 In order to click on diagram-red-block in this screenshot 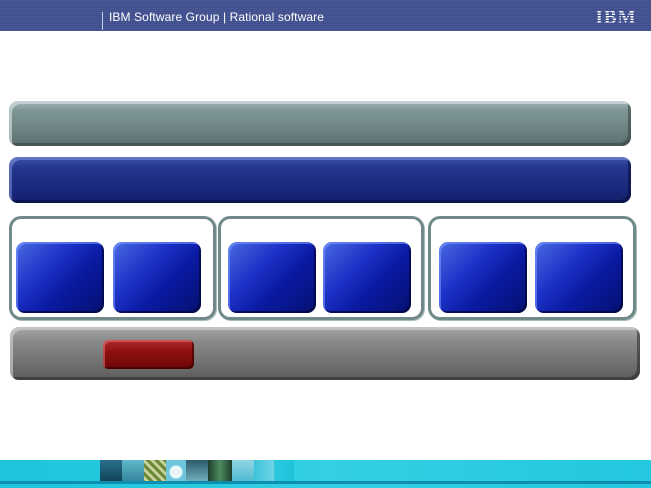, I will do `click(148, 354)`.